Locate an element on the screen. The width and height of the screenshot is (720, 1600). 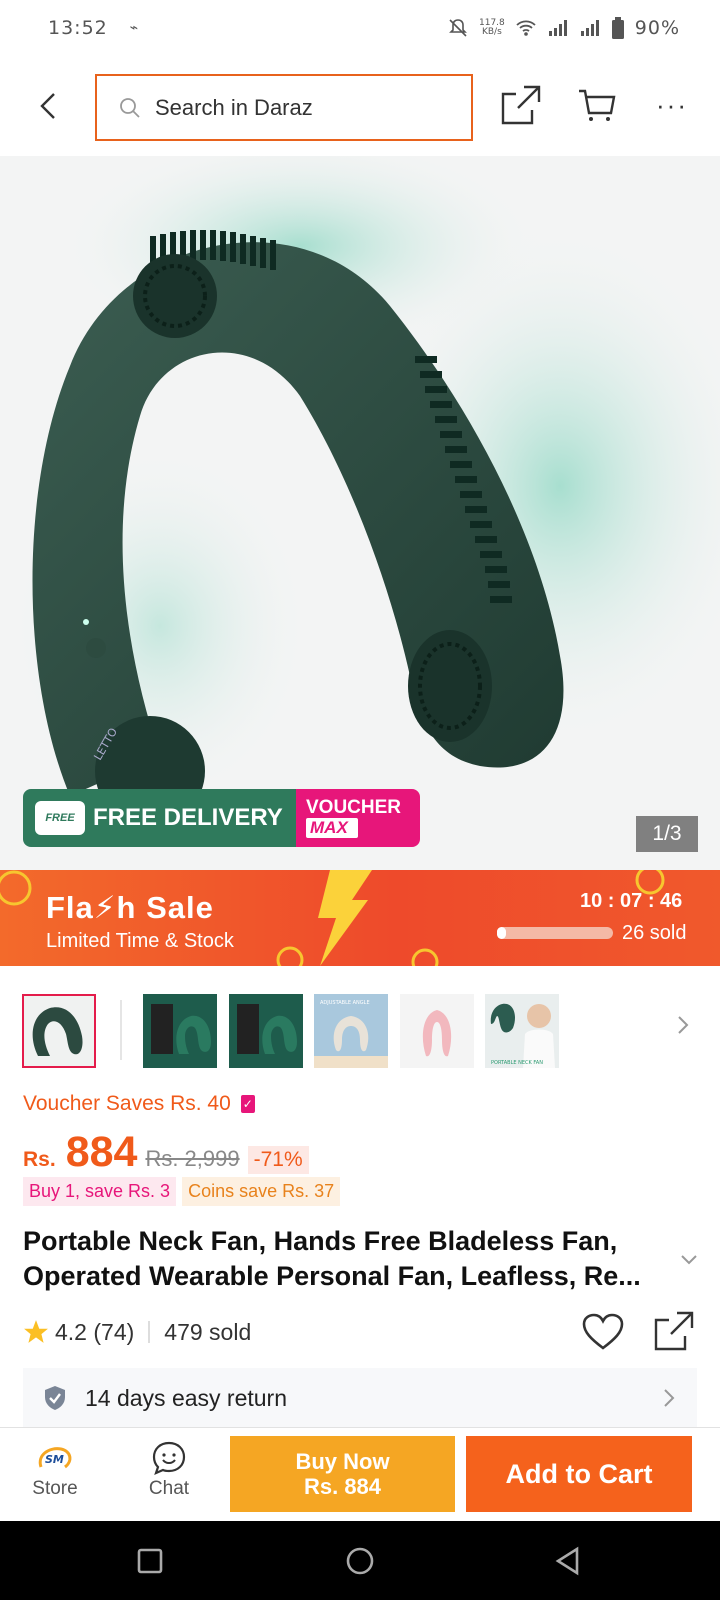
search-input: Search in Daraz is located at coordinates (284, 107).